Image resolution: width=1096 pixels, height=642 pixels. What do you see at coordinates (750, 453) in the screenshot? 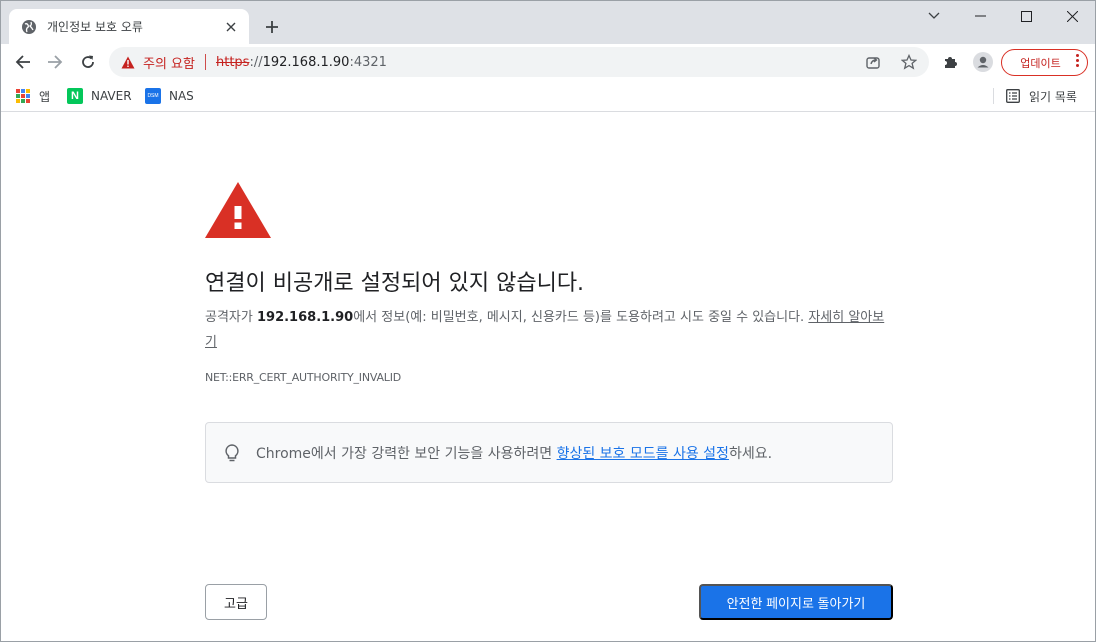
I see `enhanced-suffix: 하세요.` at bounding box center [750, 453].